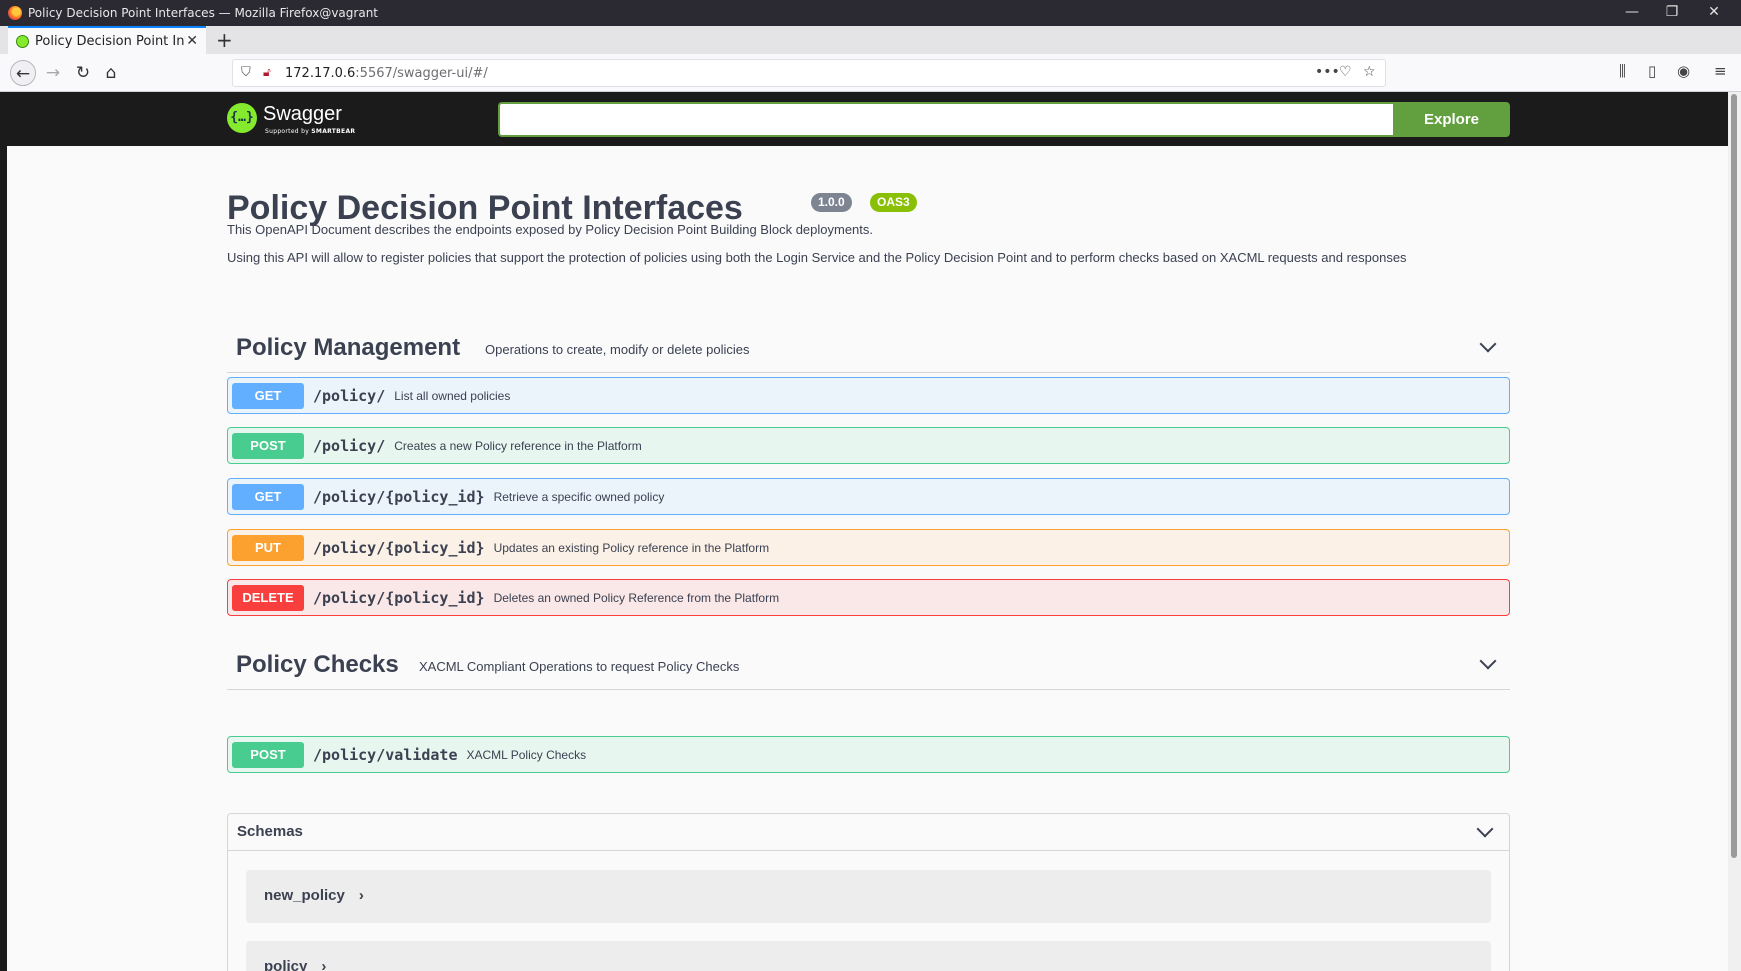 This screenshot has width=1741, height=971. I want to click on tag-name: Policy Checks, so click(317, 664).